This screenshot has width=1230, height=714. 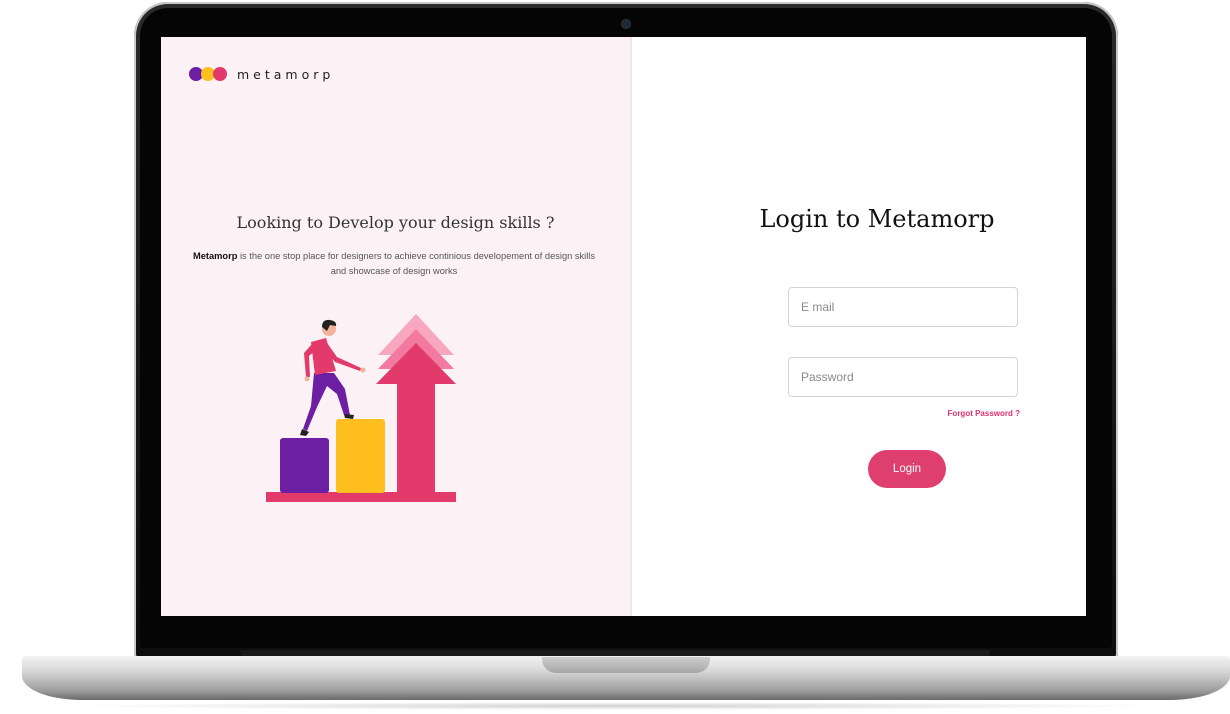 I want to click on webcam-icon, so click(x=626, y=24).